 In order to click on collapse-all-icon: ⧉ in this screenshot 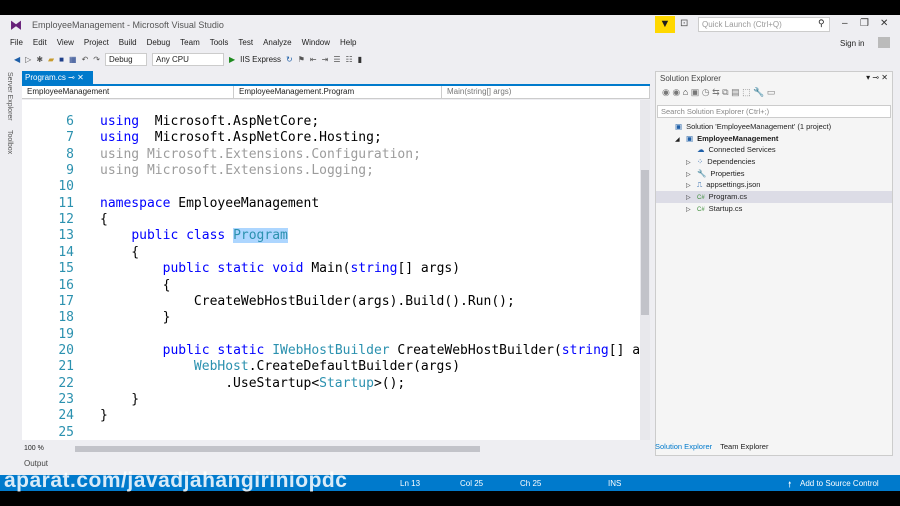, I will do `click(725, 92)`.